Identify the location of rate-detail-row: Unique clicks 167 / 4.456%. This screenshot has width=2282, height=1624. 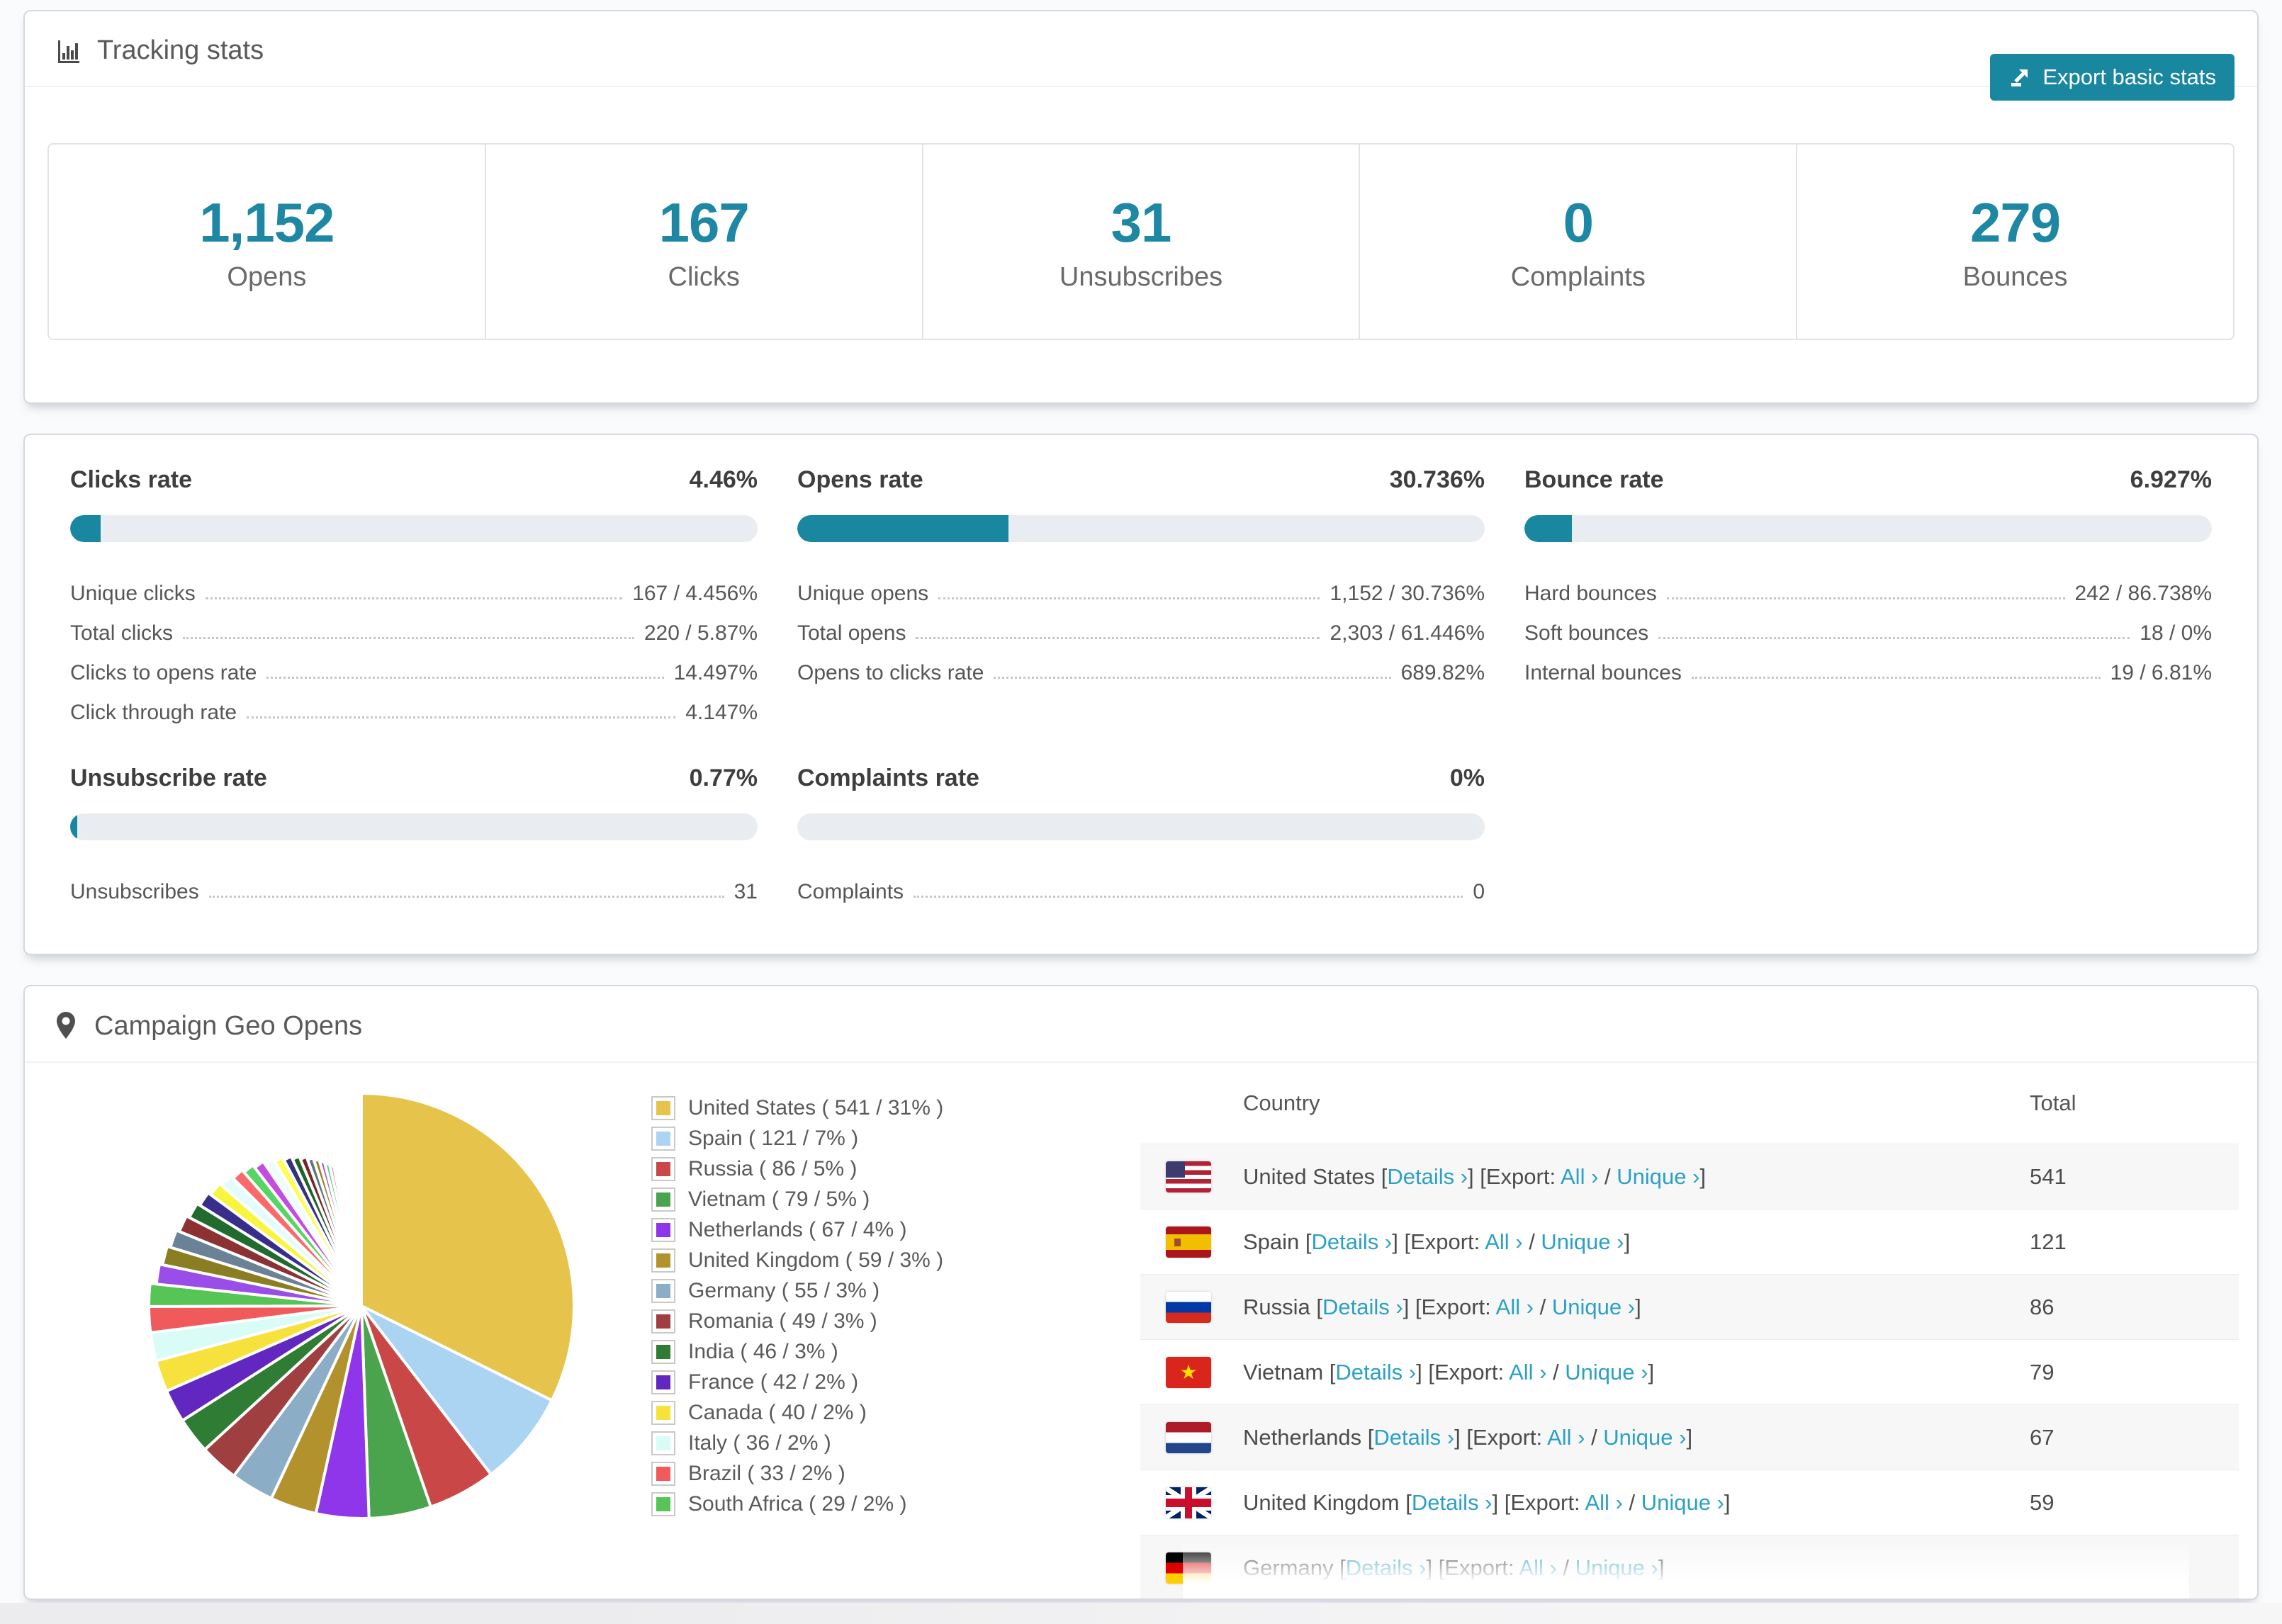
(414, 586).